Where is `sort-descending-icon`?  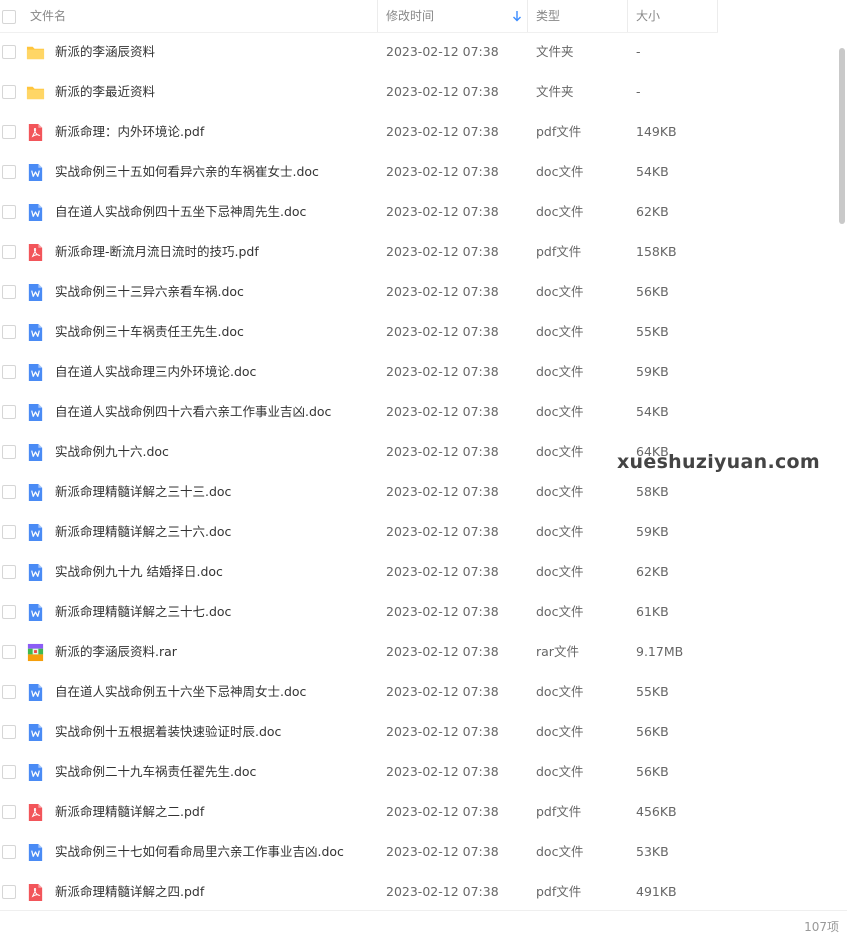
sort-descending-icon is located at coordinates (517, 16).